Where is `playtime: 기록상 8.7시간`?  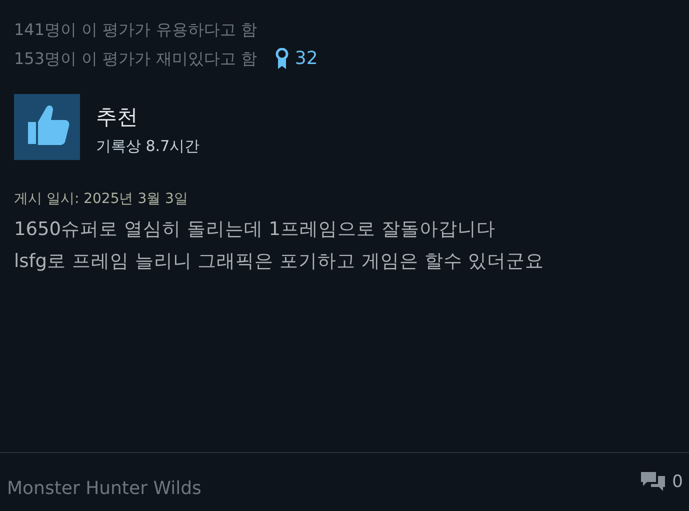
playtime: 기록상 8.7시간 is located at coordinates (148, 146).